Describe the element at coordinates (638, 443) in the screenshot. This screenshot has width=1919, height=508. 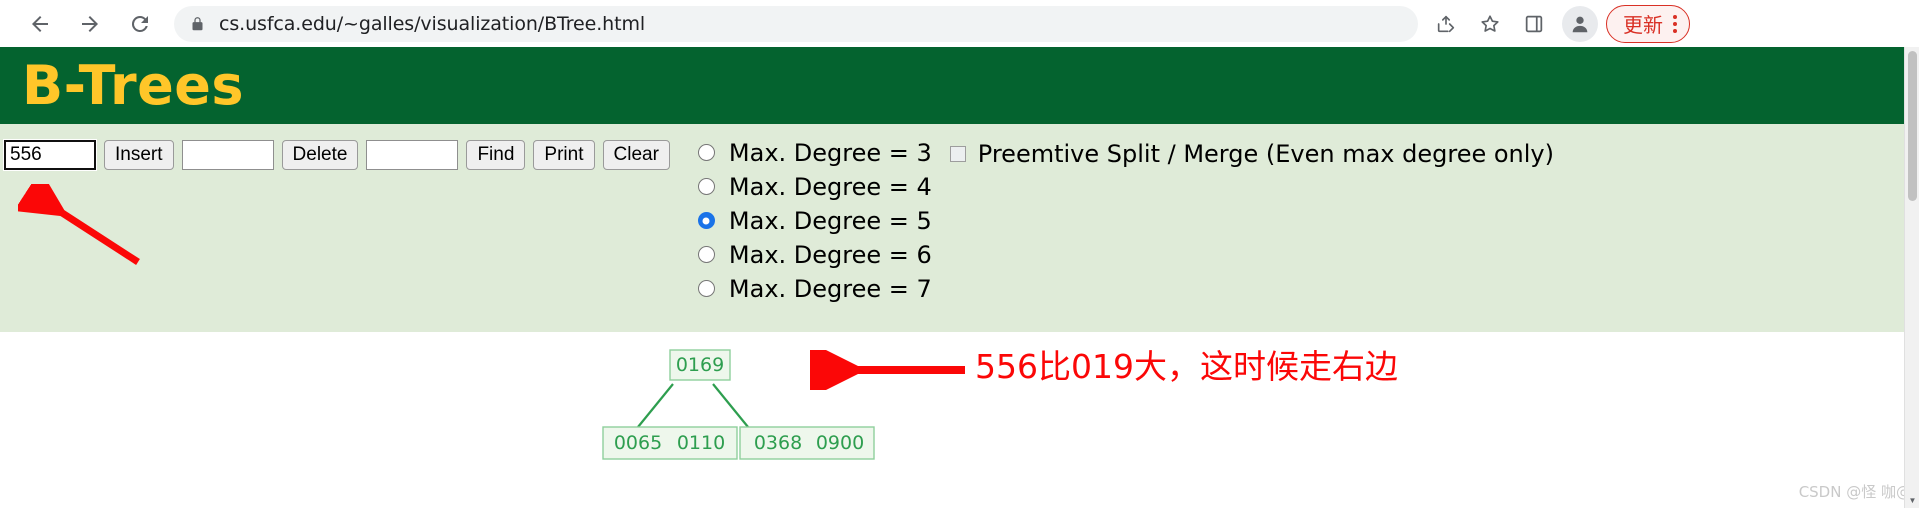
I see `tree-node-key: 0065` at that location.